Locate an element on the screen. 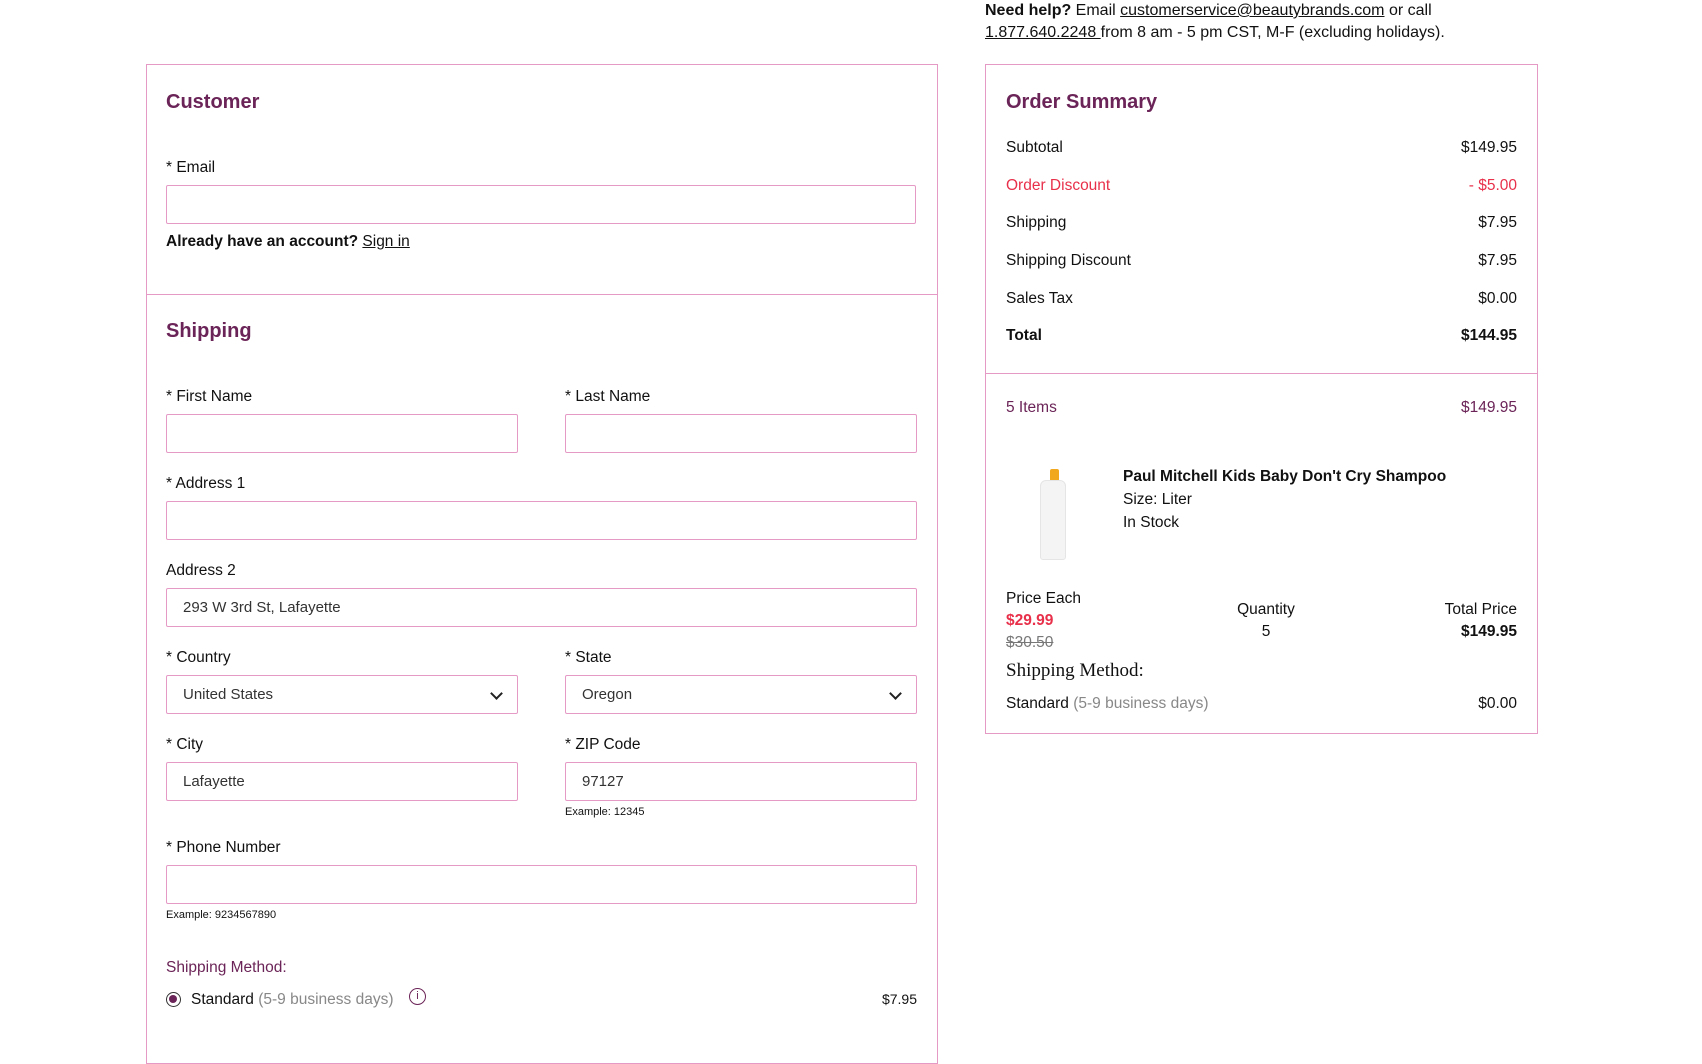 Image resolution: width=1702 pixels, height=1064 pixels. price-each-label: Price Each is located at coordinates (1043, 598).